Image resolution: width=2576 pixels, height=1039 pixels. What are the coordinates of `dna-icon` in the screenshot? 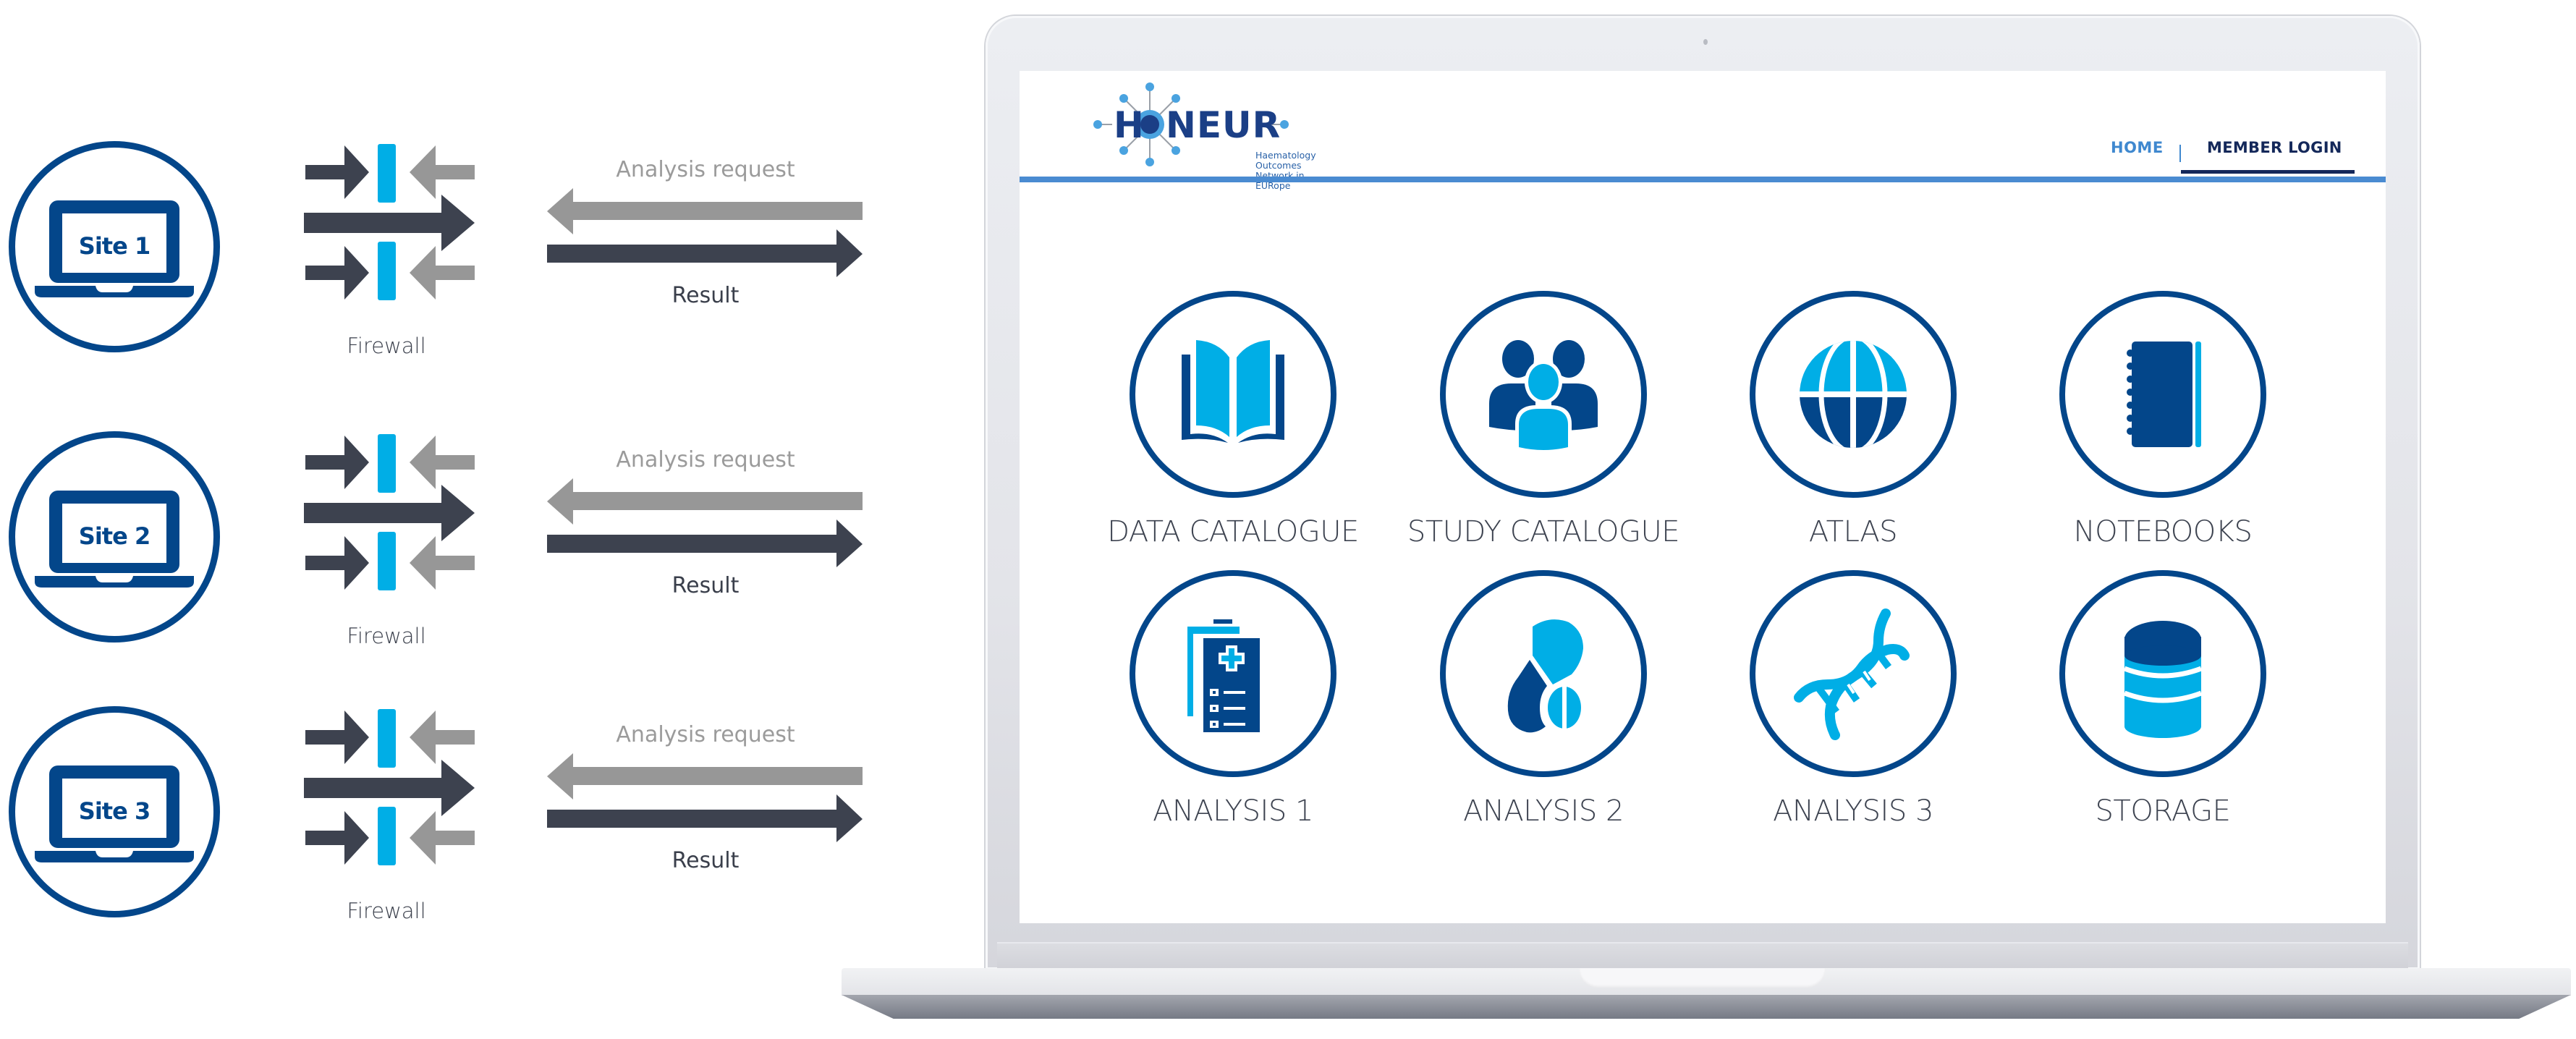 It's located at (1853, 673).